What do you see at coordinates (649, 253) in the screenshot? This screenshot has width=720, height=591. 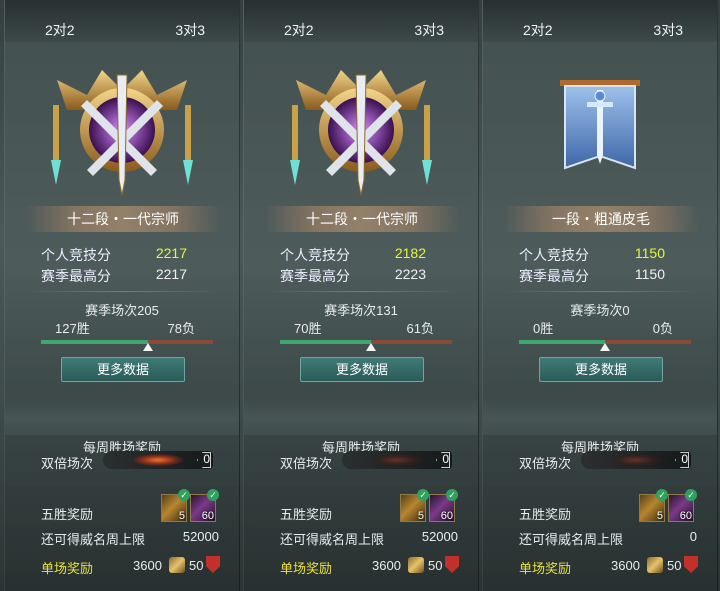 I see `personal-score-value: 1150` at bounding box center [649, 253].